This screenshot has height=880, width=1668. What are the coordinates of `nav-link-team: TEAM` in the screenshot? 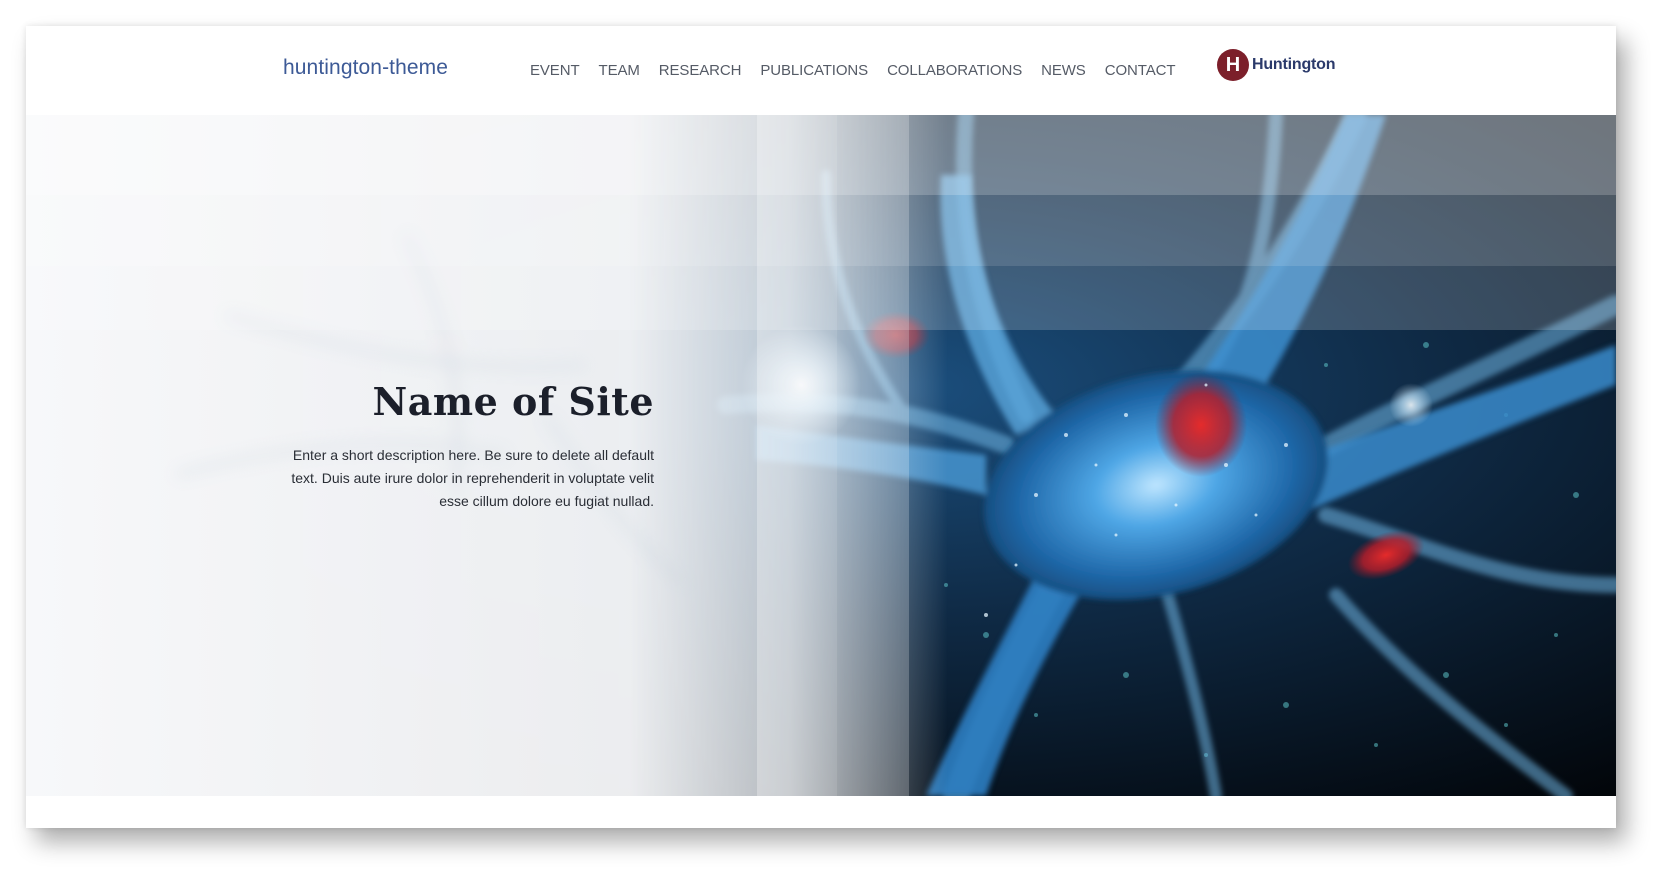 It's located at (619, 70).